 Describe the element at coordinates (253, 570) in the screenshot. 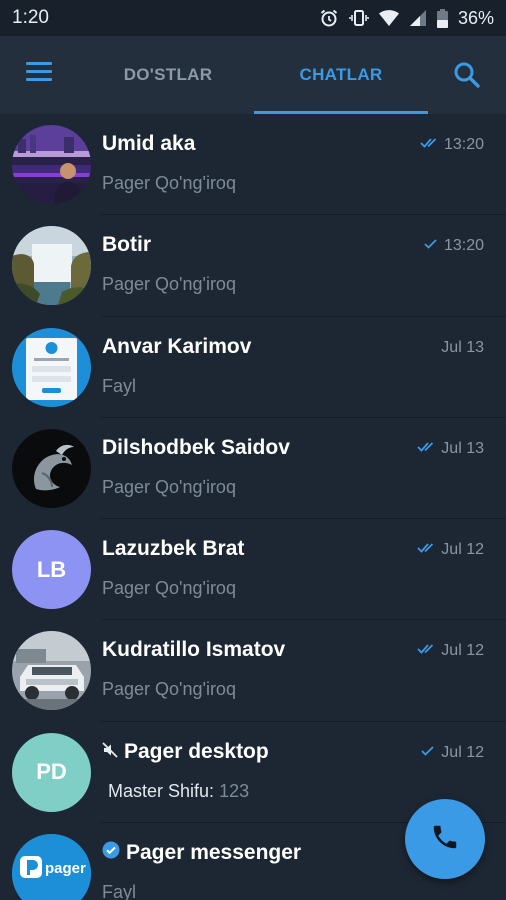

I see `chat-row: LB Lazuzbek Brat Jul 12 Pager Qo'ng'iroq` at that location.